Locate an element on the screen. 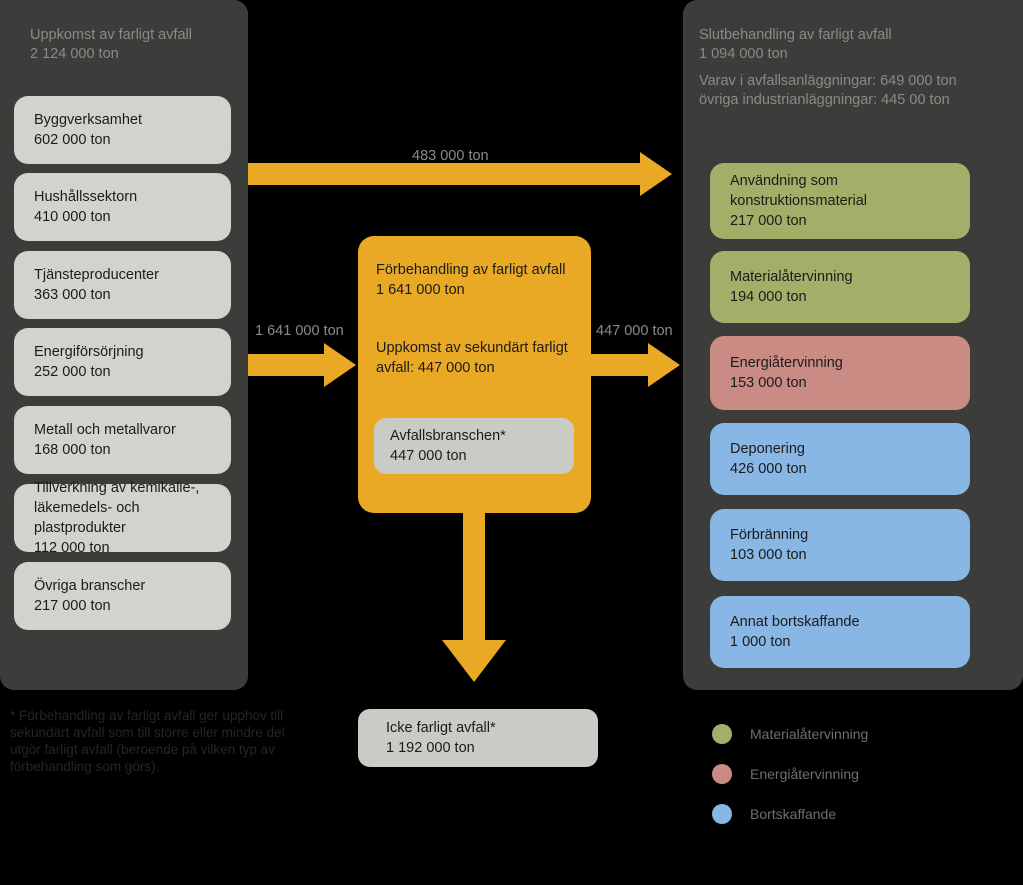 This screenshot has height=885, width=1023. source-value: 112 000 ton is located at coordinates (72, 548).